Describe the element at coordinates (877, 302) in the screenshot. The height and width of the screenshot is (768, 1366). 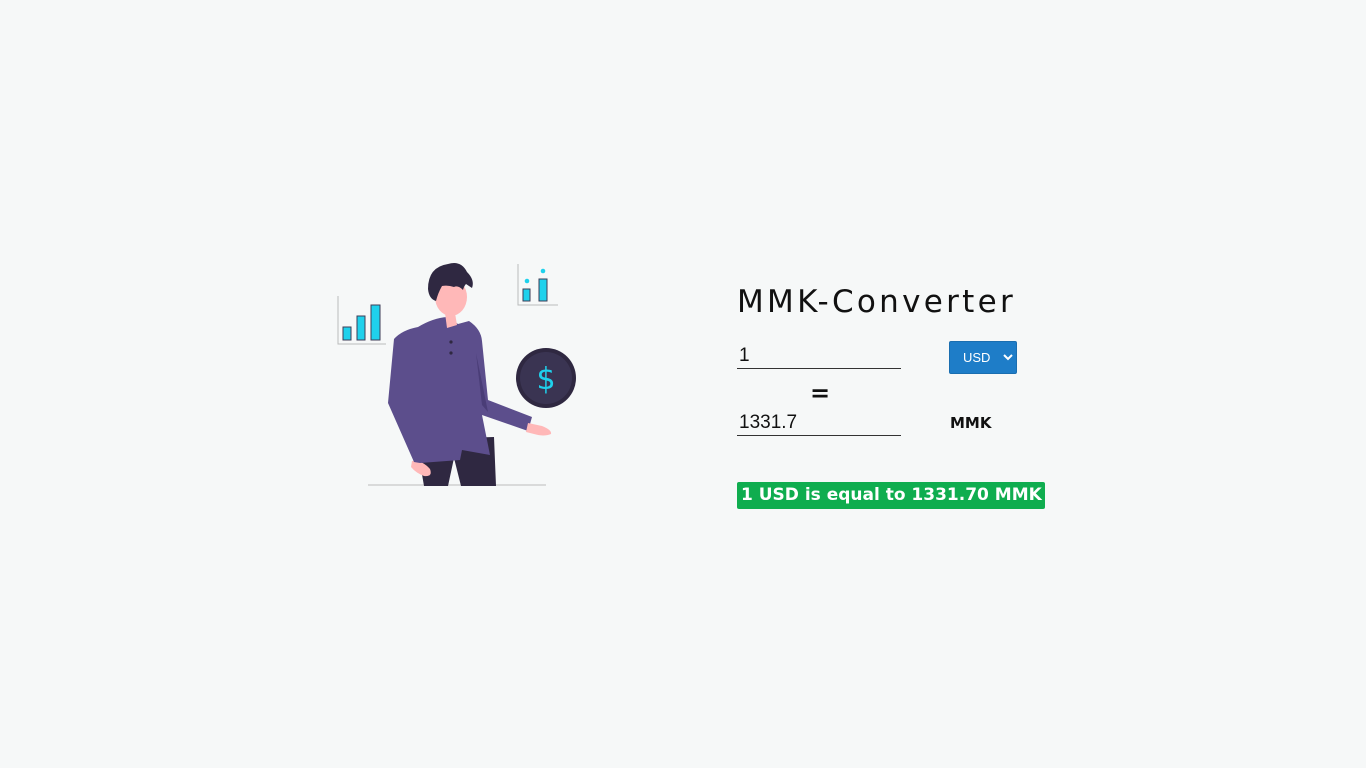
I see `page-title: MMK-Converter` at that location.